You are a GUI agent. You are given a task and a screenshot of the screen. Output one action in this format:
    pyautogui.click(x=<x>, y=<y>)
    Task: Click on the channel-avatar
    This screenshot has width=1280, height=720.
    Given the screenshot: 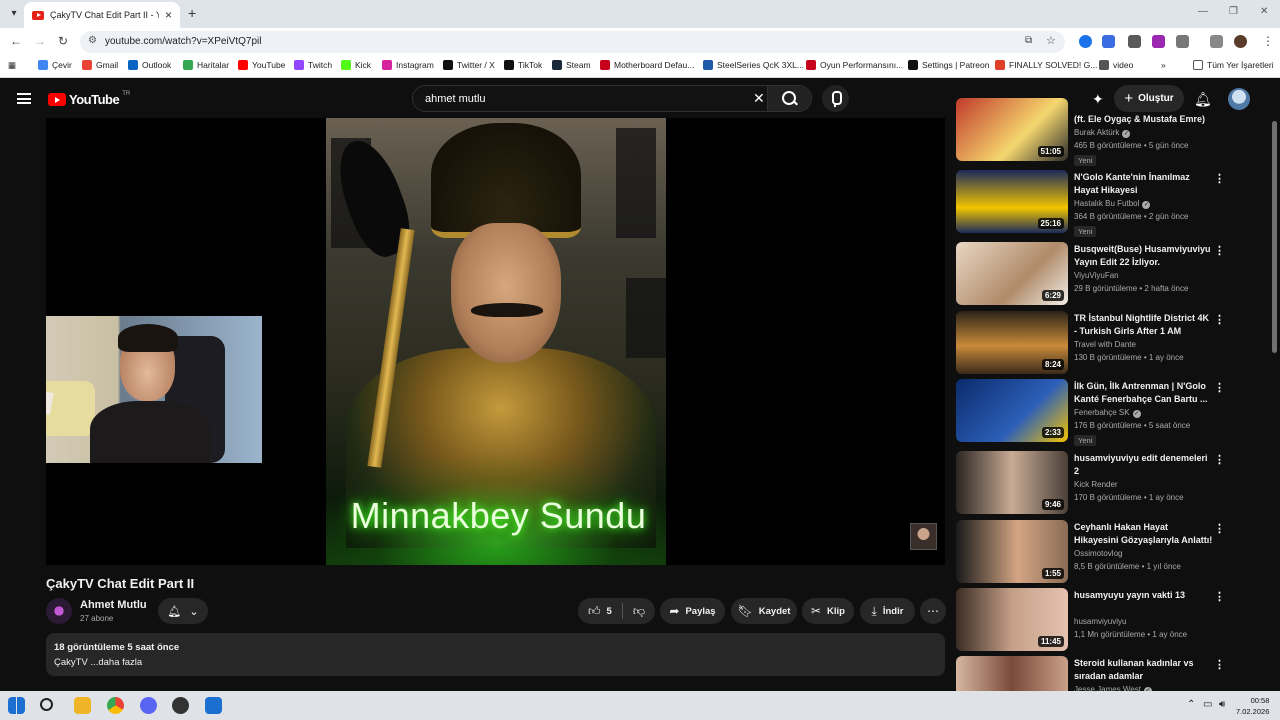 What is the action you would take?
    pyautogui.click(x=59, y=611)
    